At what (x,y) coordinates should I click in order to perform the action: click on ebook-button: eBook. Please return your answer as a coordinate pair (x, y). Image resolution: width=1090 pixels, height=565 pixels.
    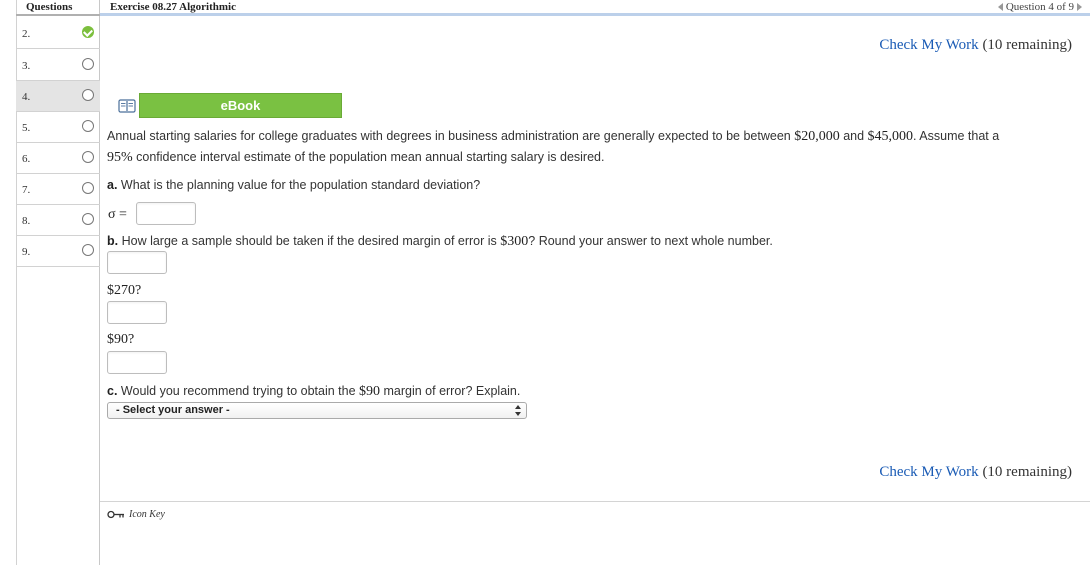
    Looking at the image, I should click on (228, 105).